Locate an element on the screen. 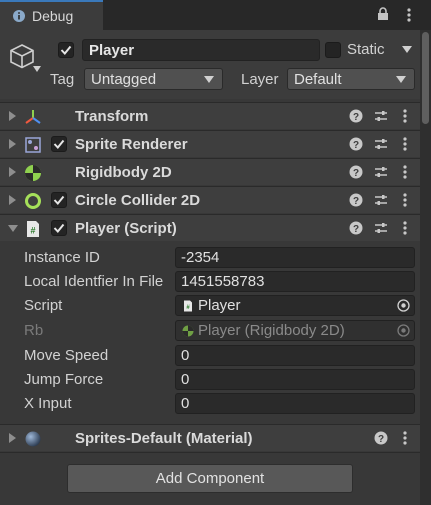  component-sprite-renderer: Sprite Renderer ? is located at coordinates (210, 143).